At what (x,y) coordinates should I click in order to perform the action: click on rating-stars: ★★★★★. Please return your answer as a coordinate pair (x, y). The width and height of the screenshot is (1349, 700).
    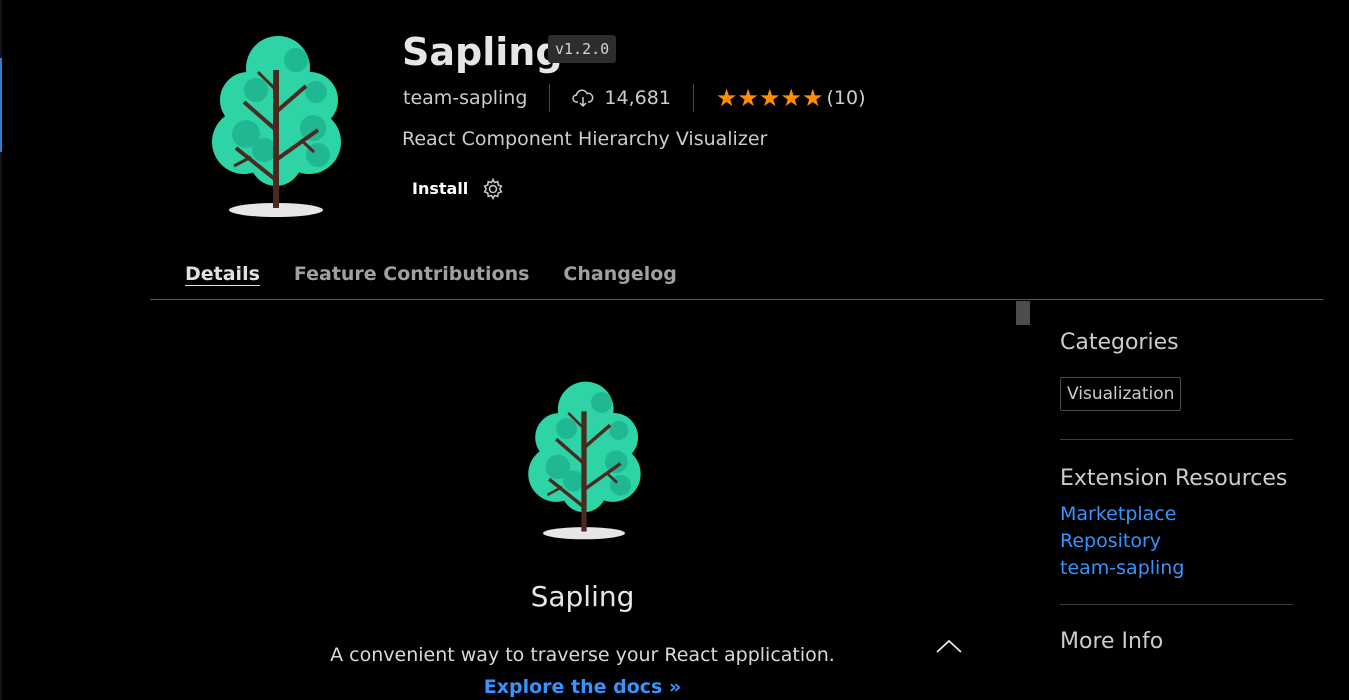
    Looking at the image, I should click on (770, 98).